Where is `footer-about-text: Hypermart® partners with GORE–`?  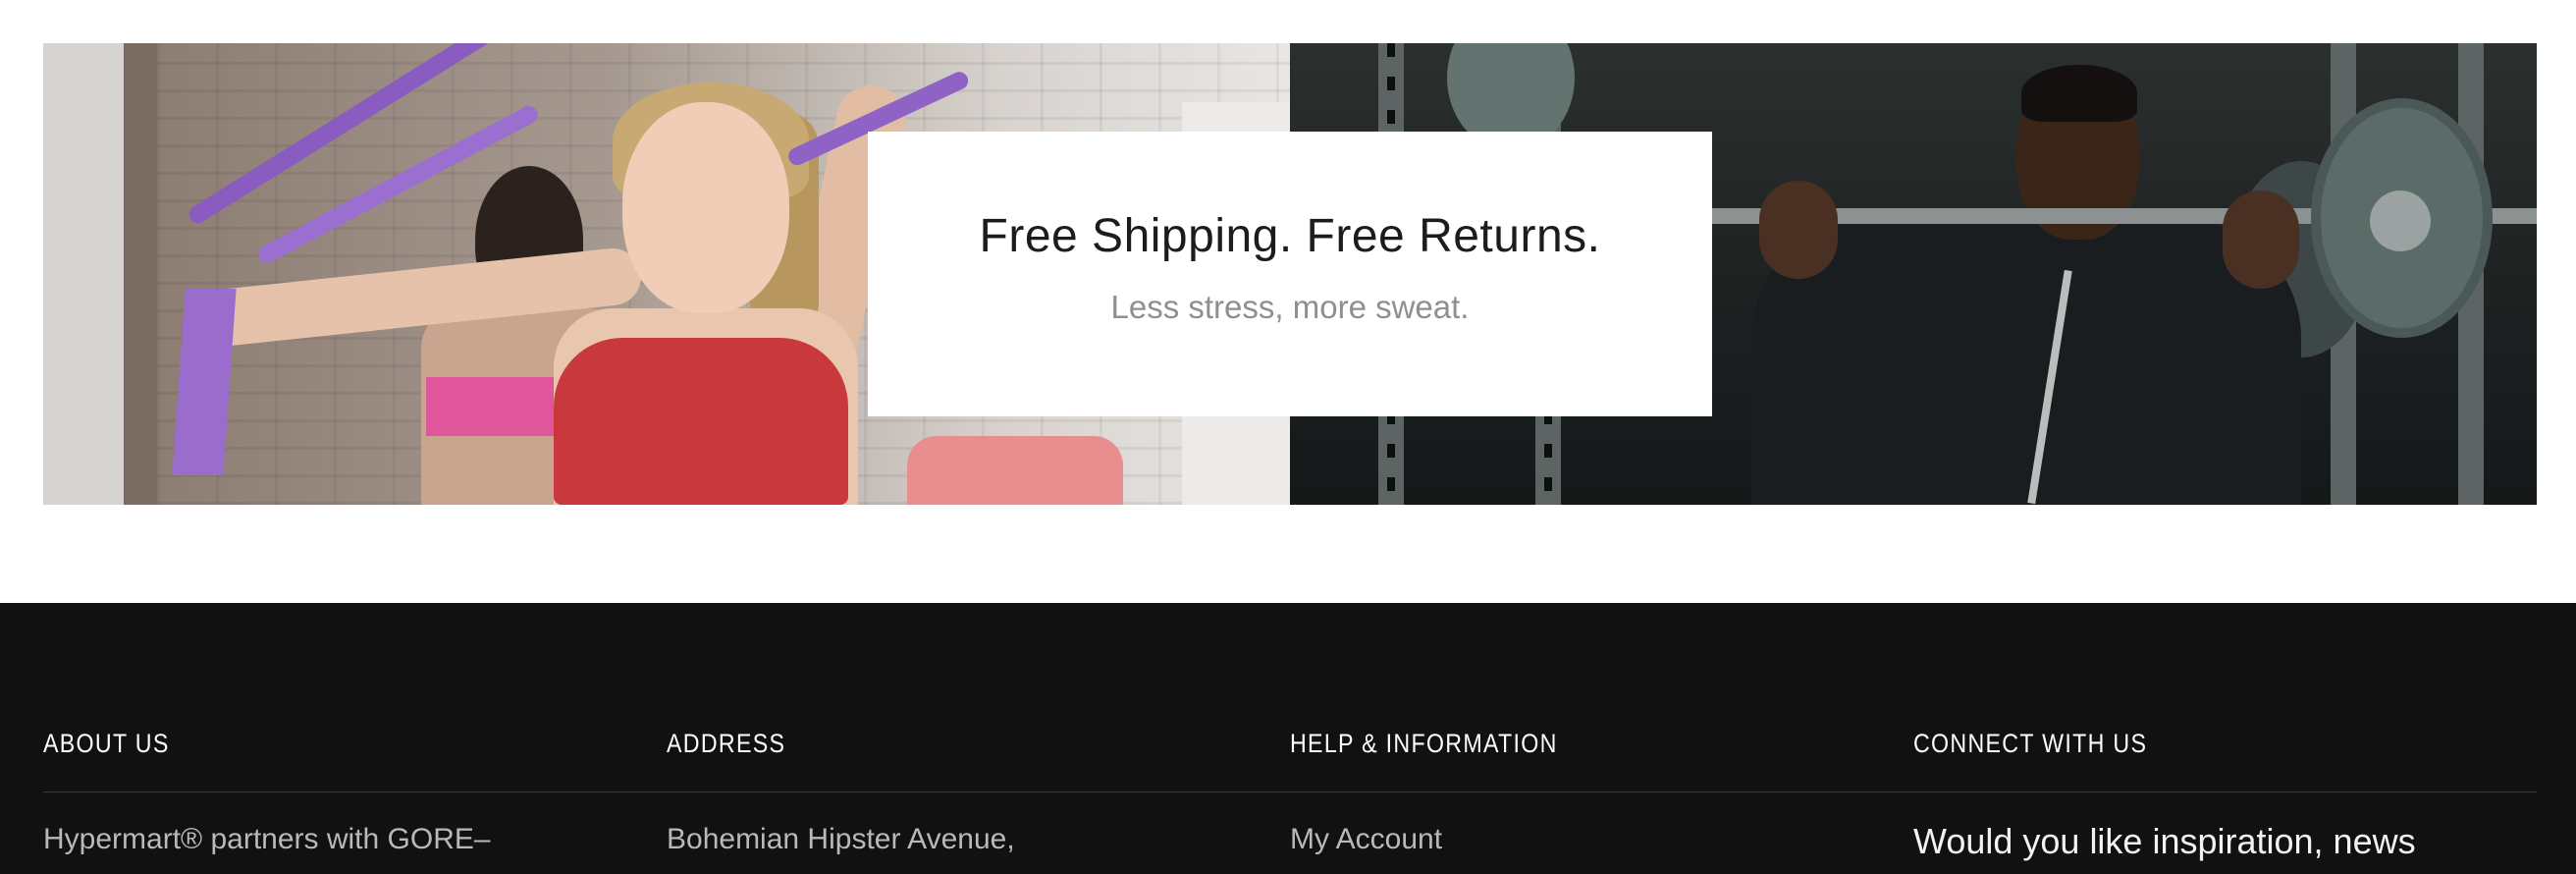 footer-about-text: Hypermart® partners with GORE– is located at coordinates (267, 839).